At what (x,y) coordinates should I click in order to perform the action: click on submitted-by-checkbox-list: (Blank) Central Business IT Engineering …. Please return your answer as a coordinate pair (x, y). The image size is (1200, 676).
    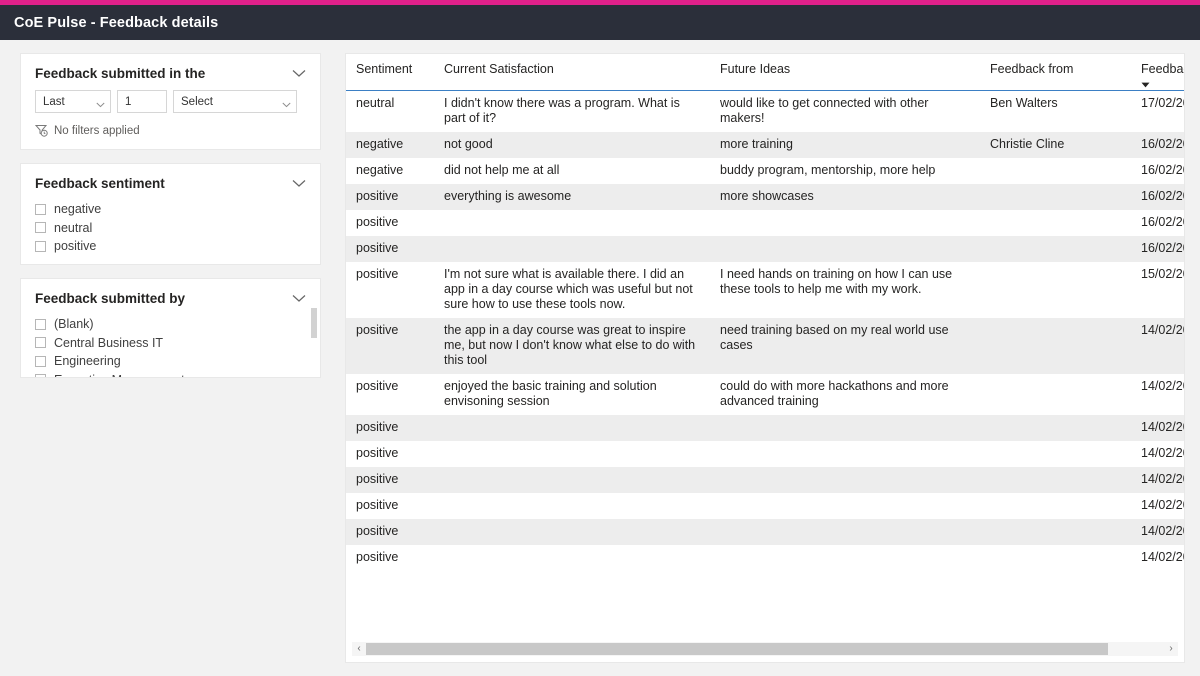
    Looking at the image, I should click on (170, 346).